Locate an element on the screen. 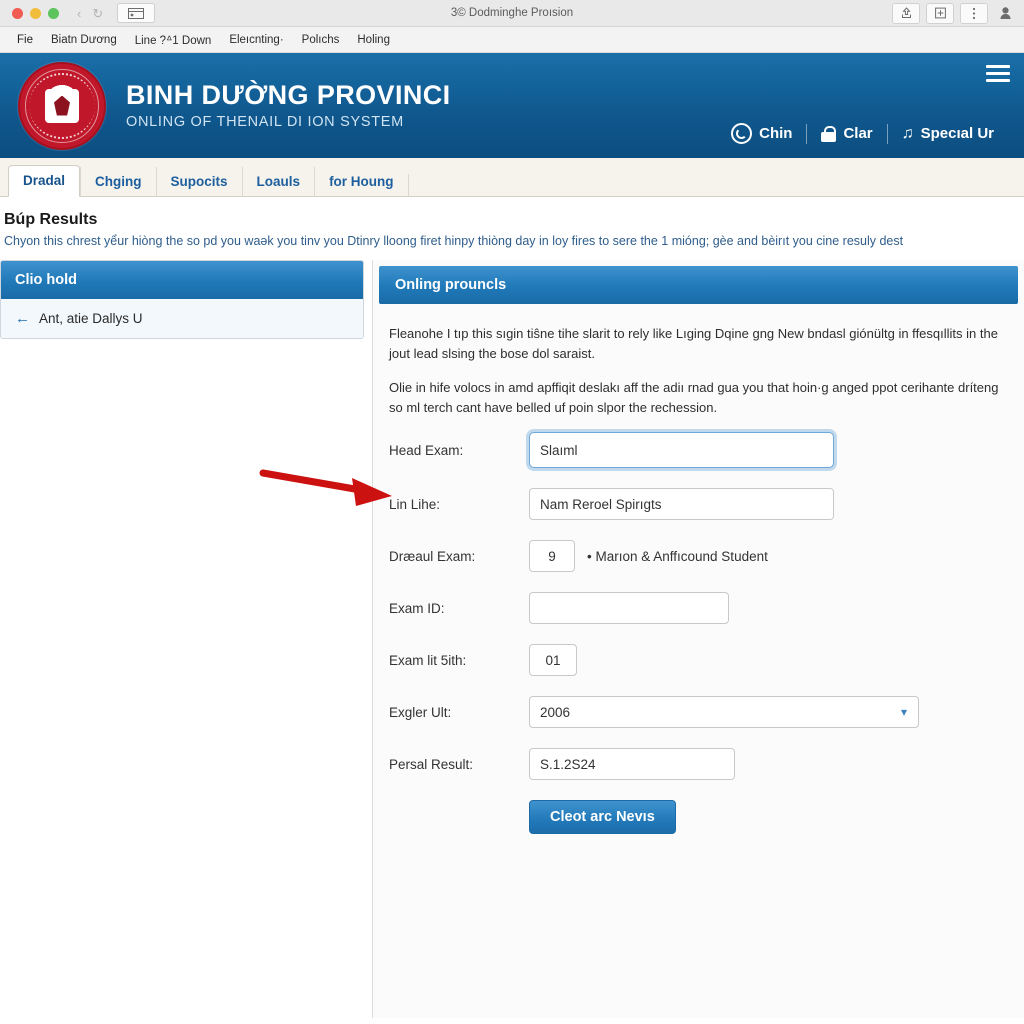 The image size is (1024, 1024). left-panel: Clio hold ← Ant, atie Dallys U is located at coordinates (182, 299).